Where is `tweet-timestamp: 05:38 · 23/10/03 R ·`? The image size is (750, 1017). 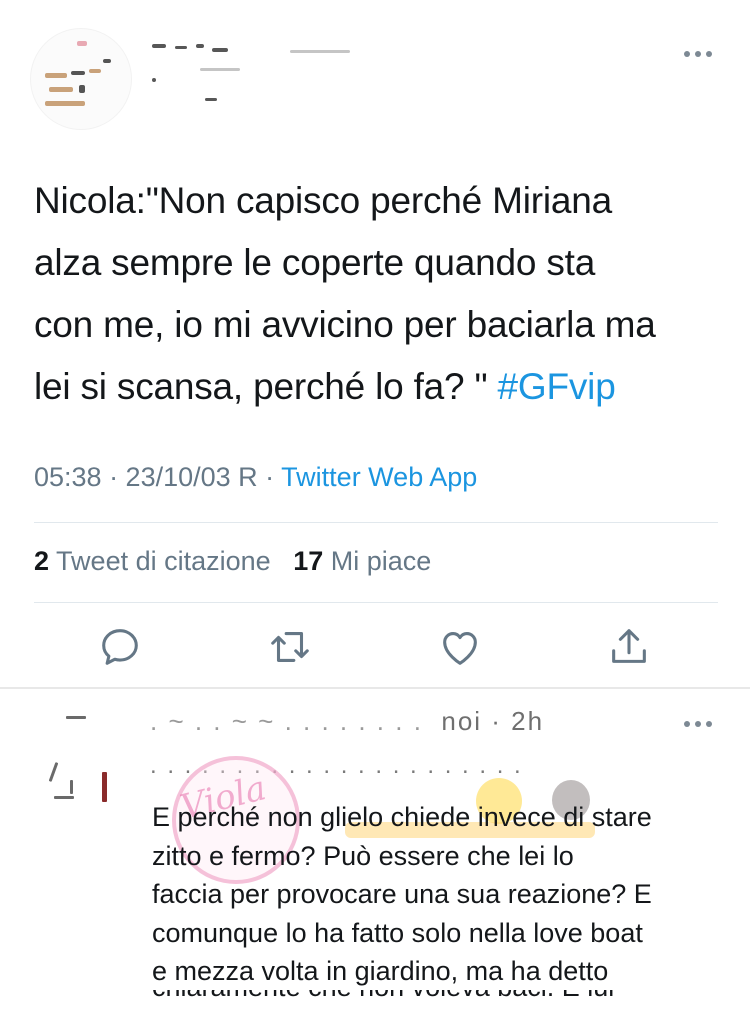 tweet-timestamp: 05:38 · 23/10/03 R · is located at coordinates (157, 477).